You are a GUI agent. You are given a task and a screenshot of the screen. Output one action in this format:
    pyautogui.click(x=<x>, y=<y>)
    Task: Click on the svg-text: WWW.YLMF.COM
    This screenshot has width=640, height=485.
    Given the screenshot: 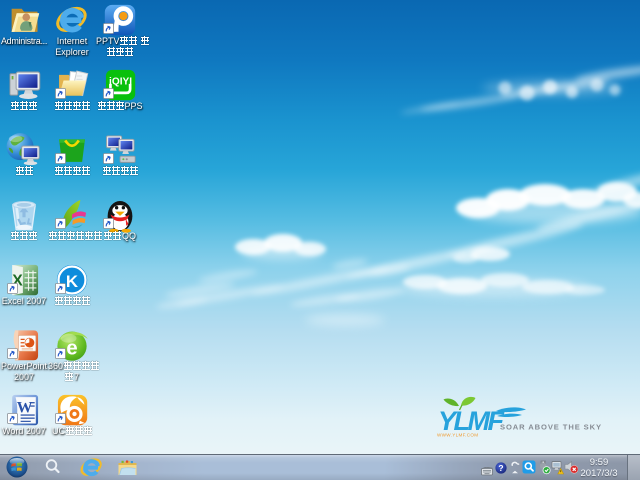 What is the action you would take?
    pyautogui.click(x=457, y=435)
    